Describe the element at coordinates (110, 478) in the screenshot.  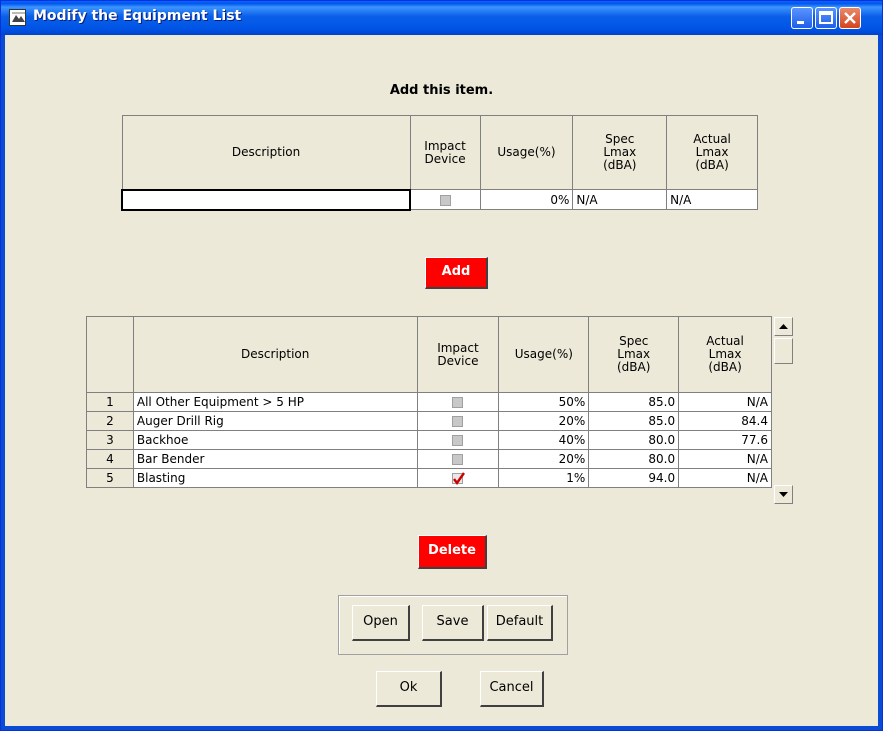
I see `row-number-cell: 5` at that location.